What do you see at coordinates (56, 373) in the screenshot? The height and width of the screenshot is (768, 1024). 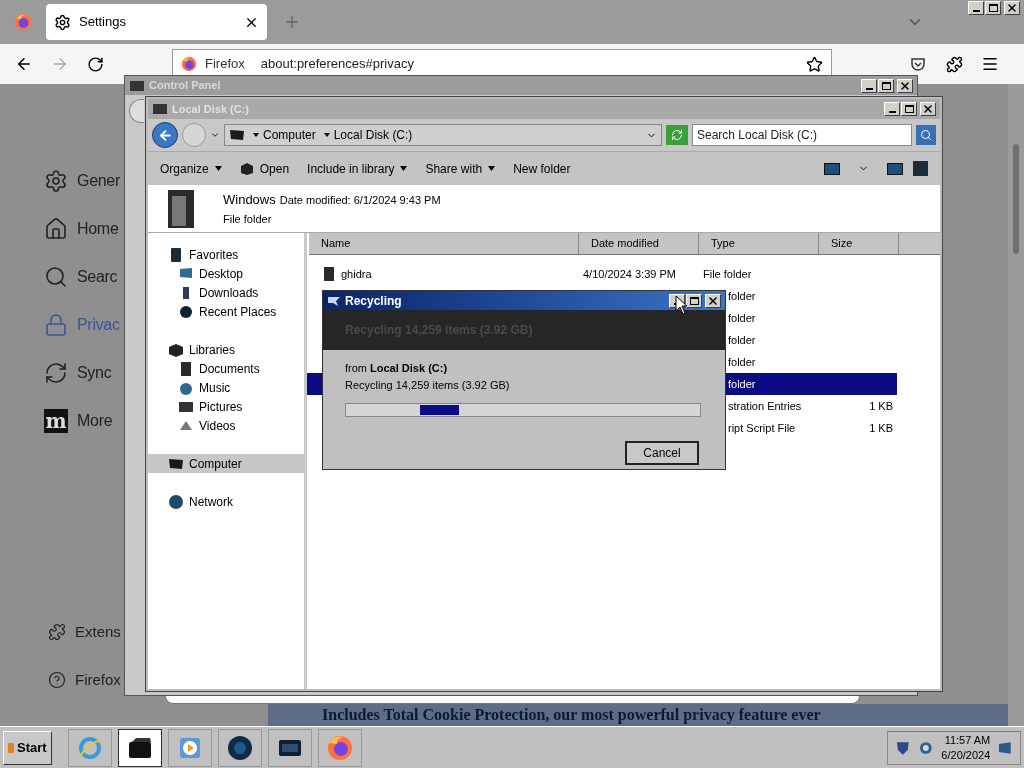 I see `sync-icon` at bounding box center [56, 373].